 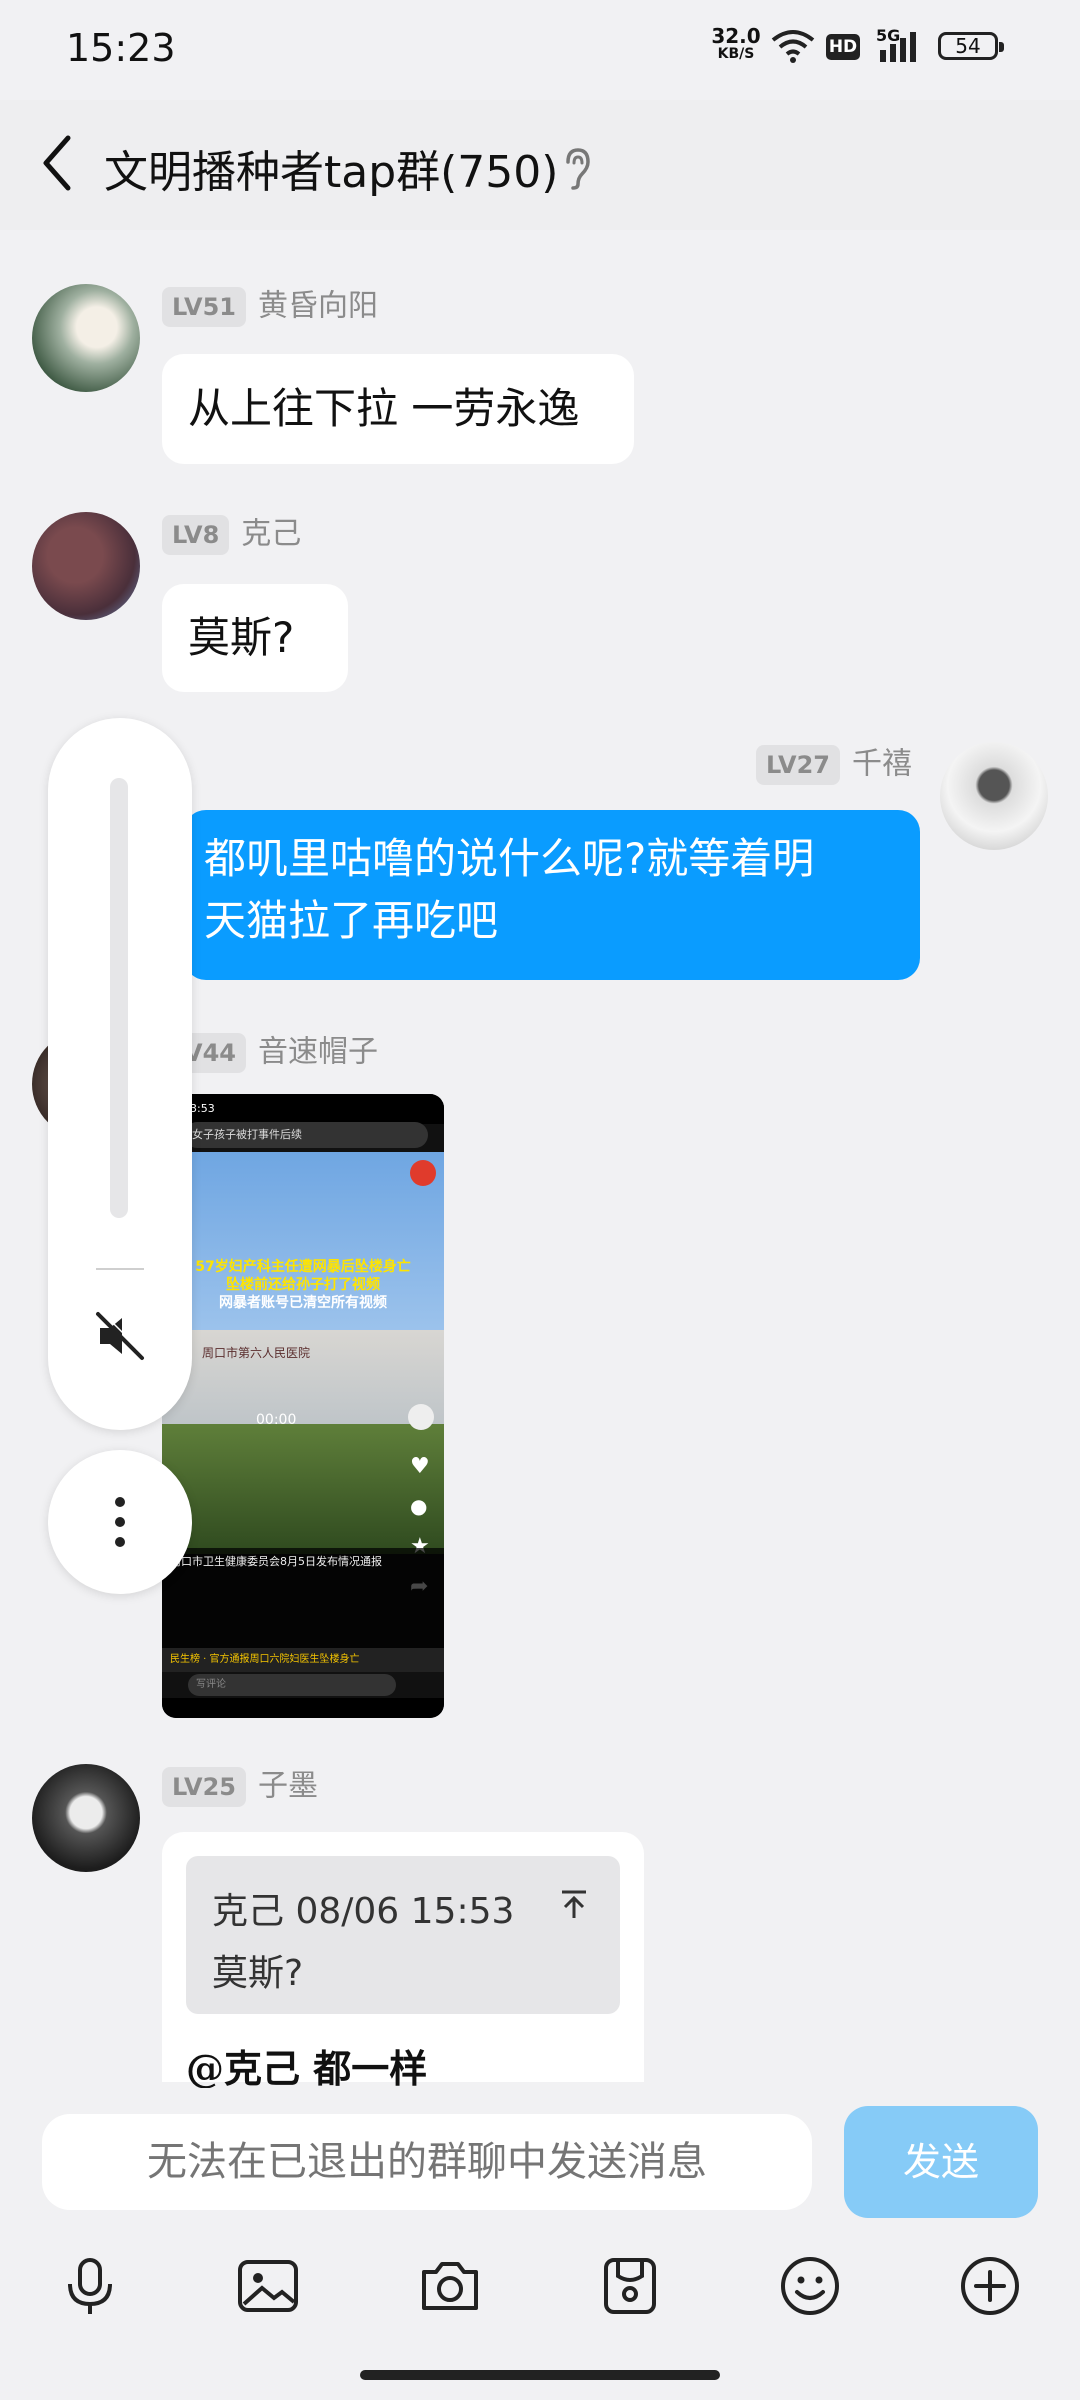 What do you see at coordinates (256, 1353) in the screenshot?
I see `video-sign: 周口市第六人民医院` at bounding box center [256, 1353].